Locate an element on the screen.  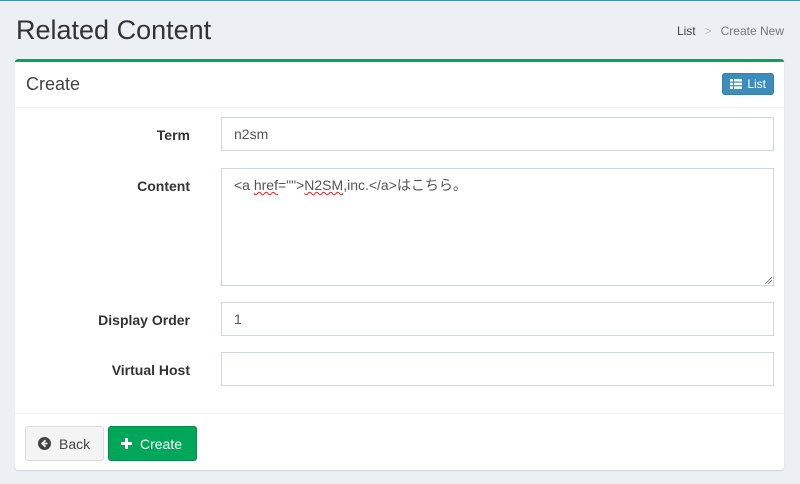
virtual-host-input is located at coordinates (497, 369).